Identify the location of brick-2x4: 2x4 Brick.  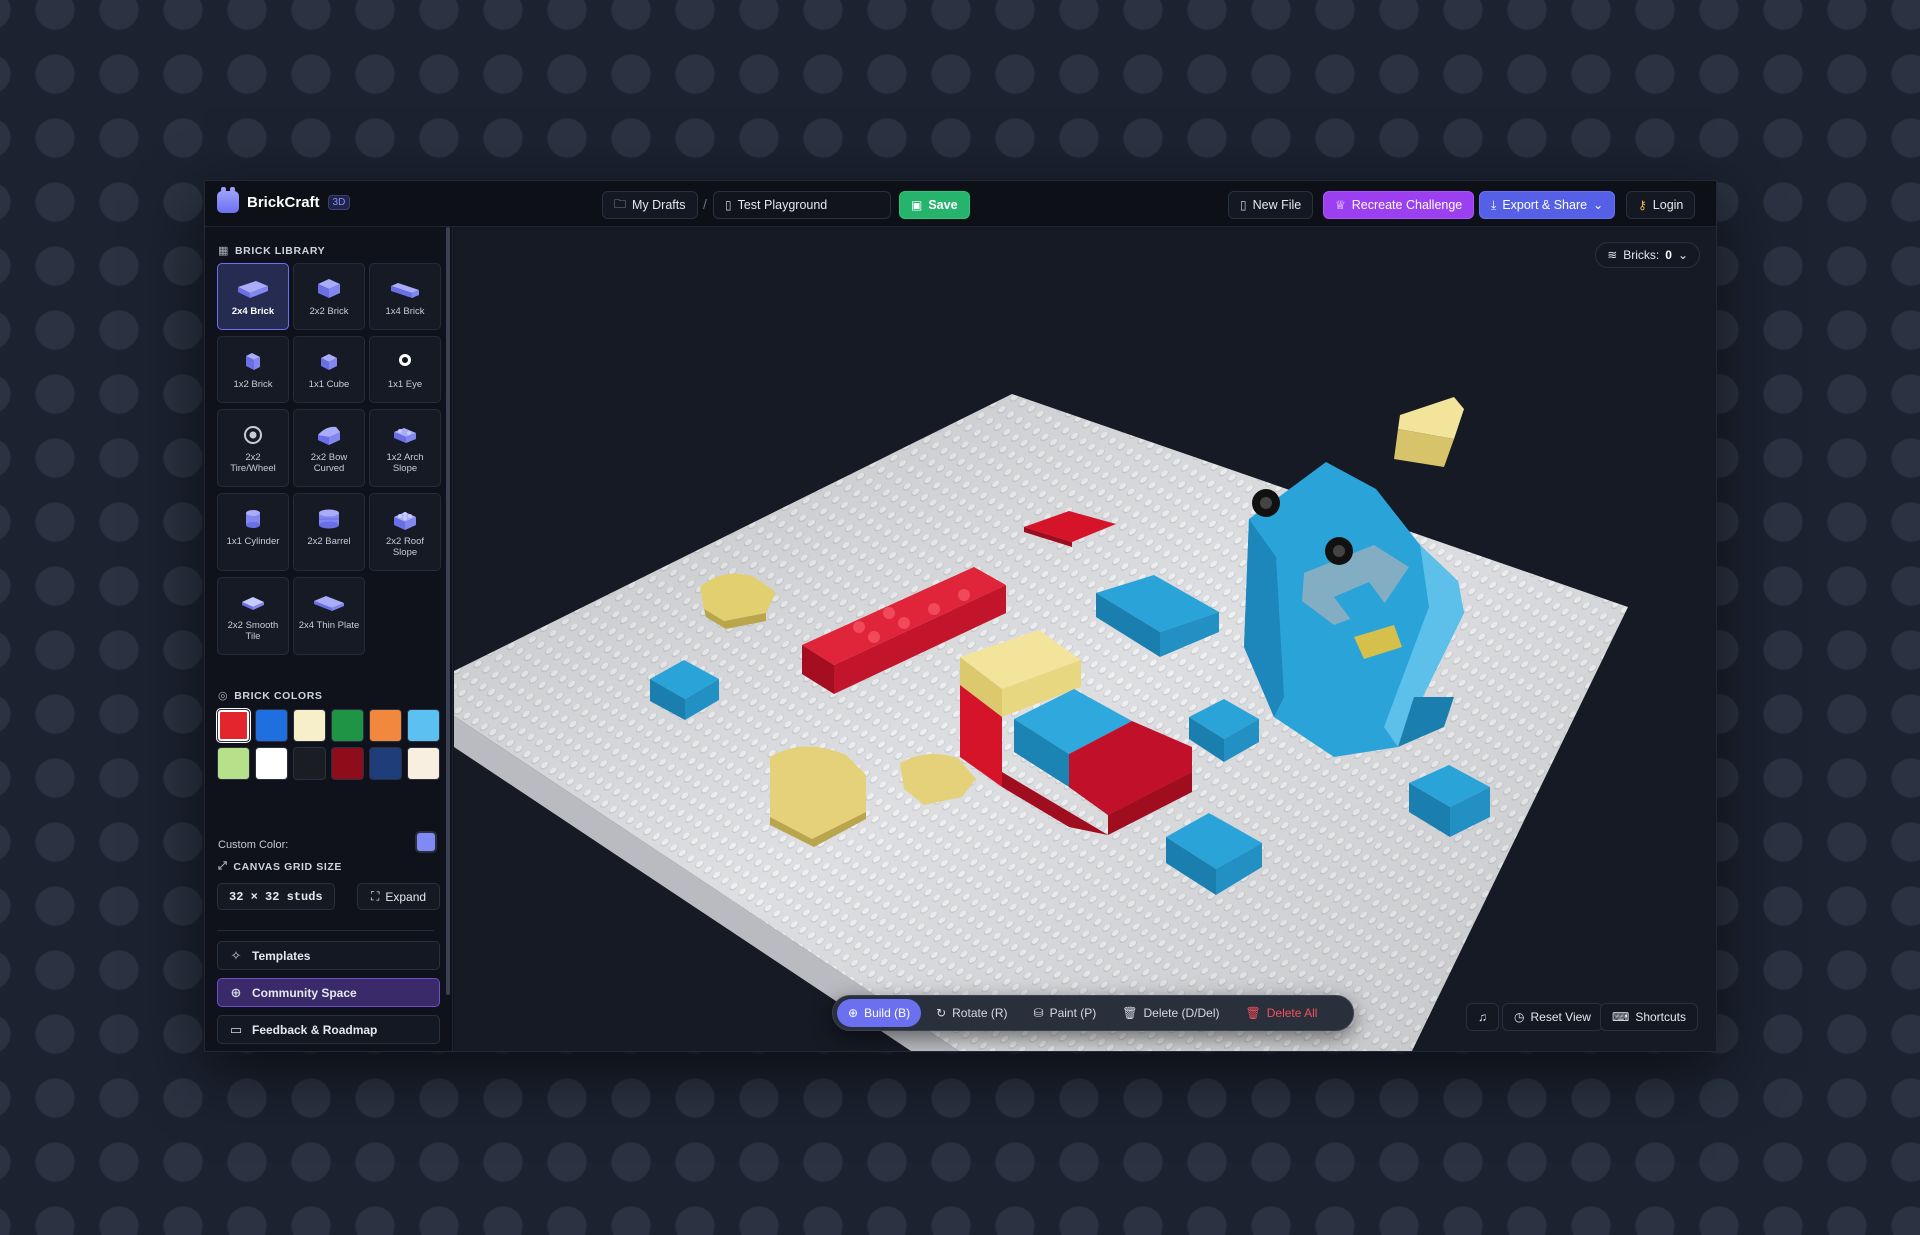
(253, 296).